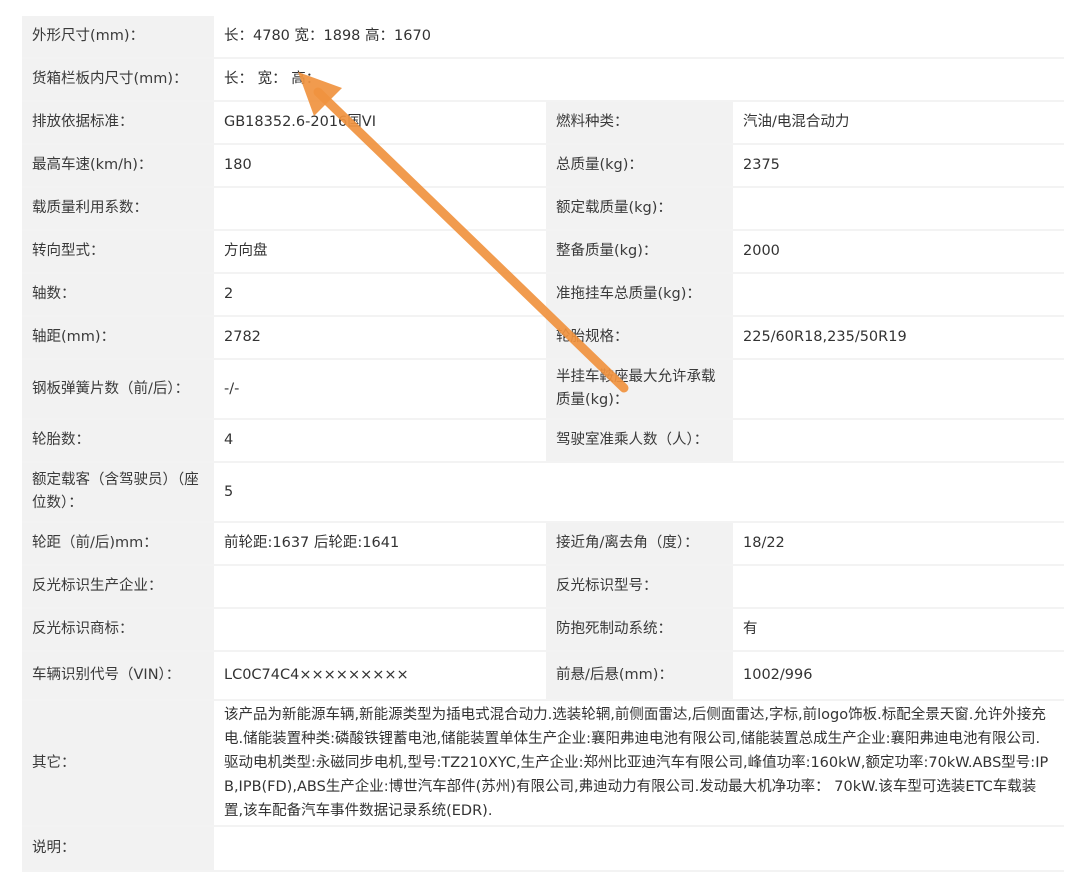 The image size is (1080, 872). Describe the element at coordinates (898, 630) in the screenshot. I see `value-abs: 有` at that location.